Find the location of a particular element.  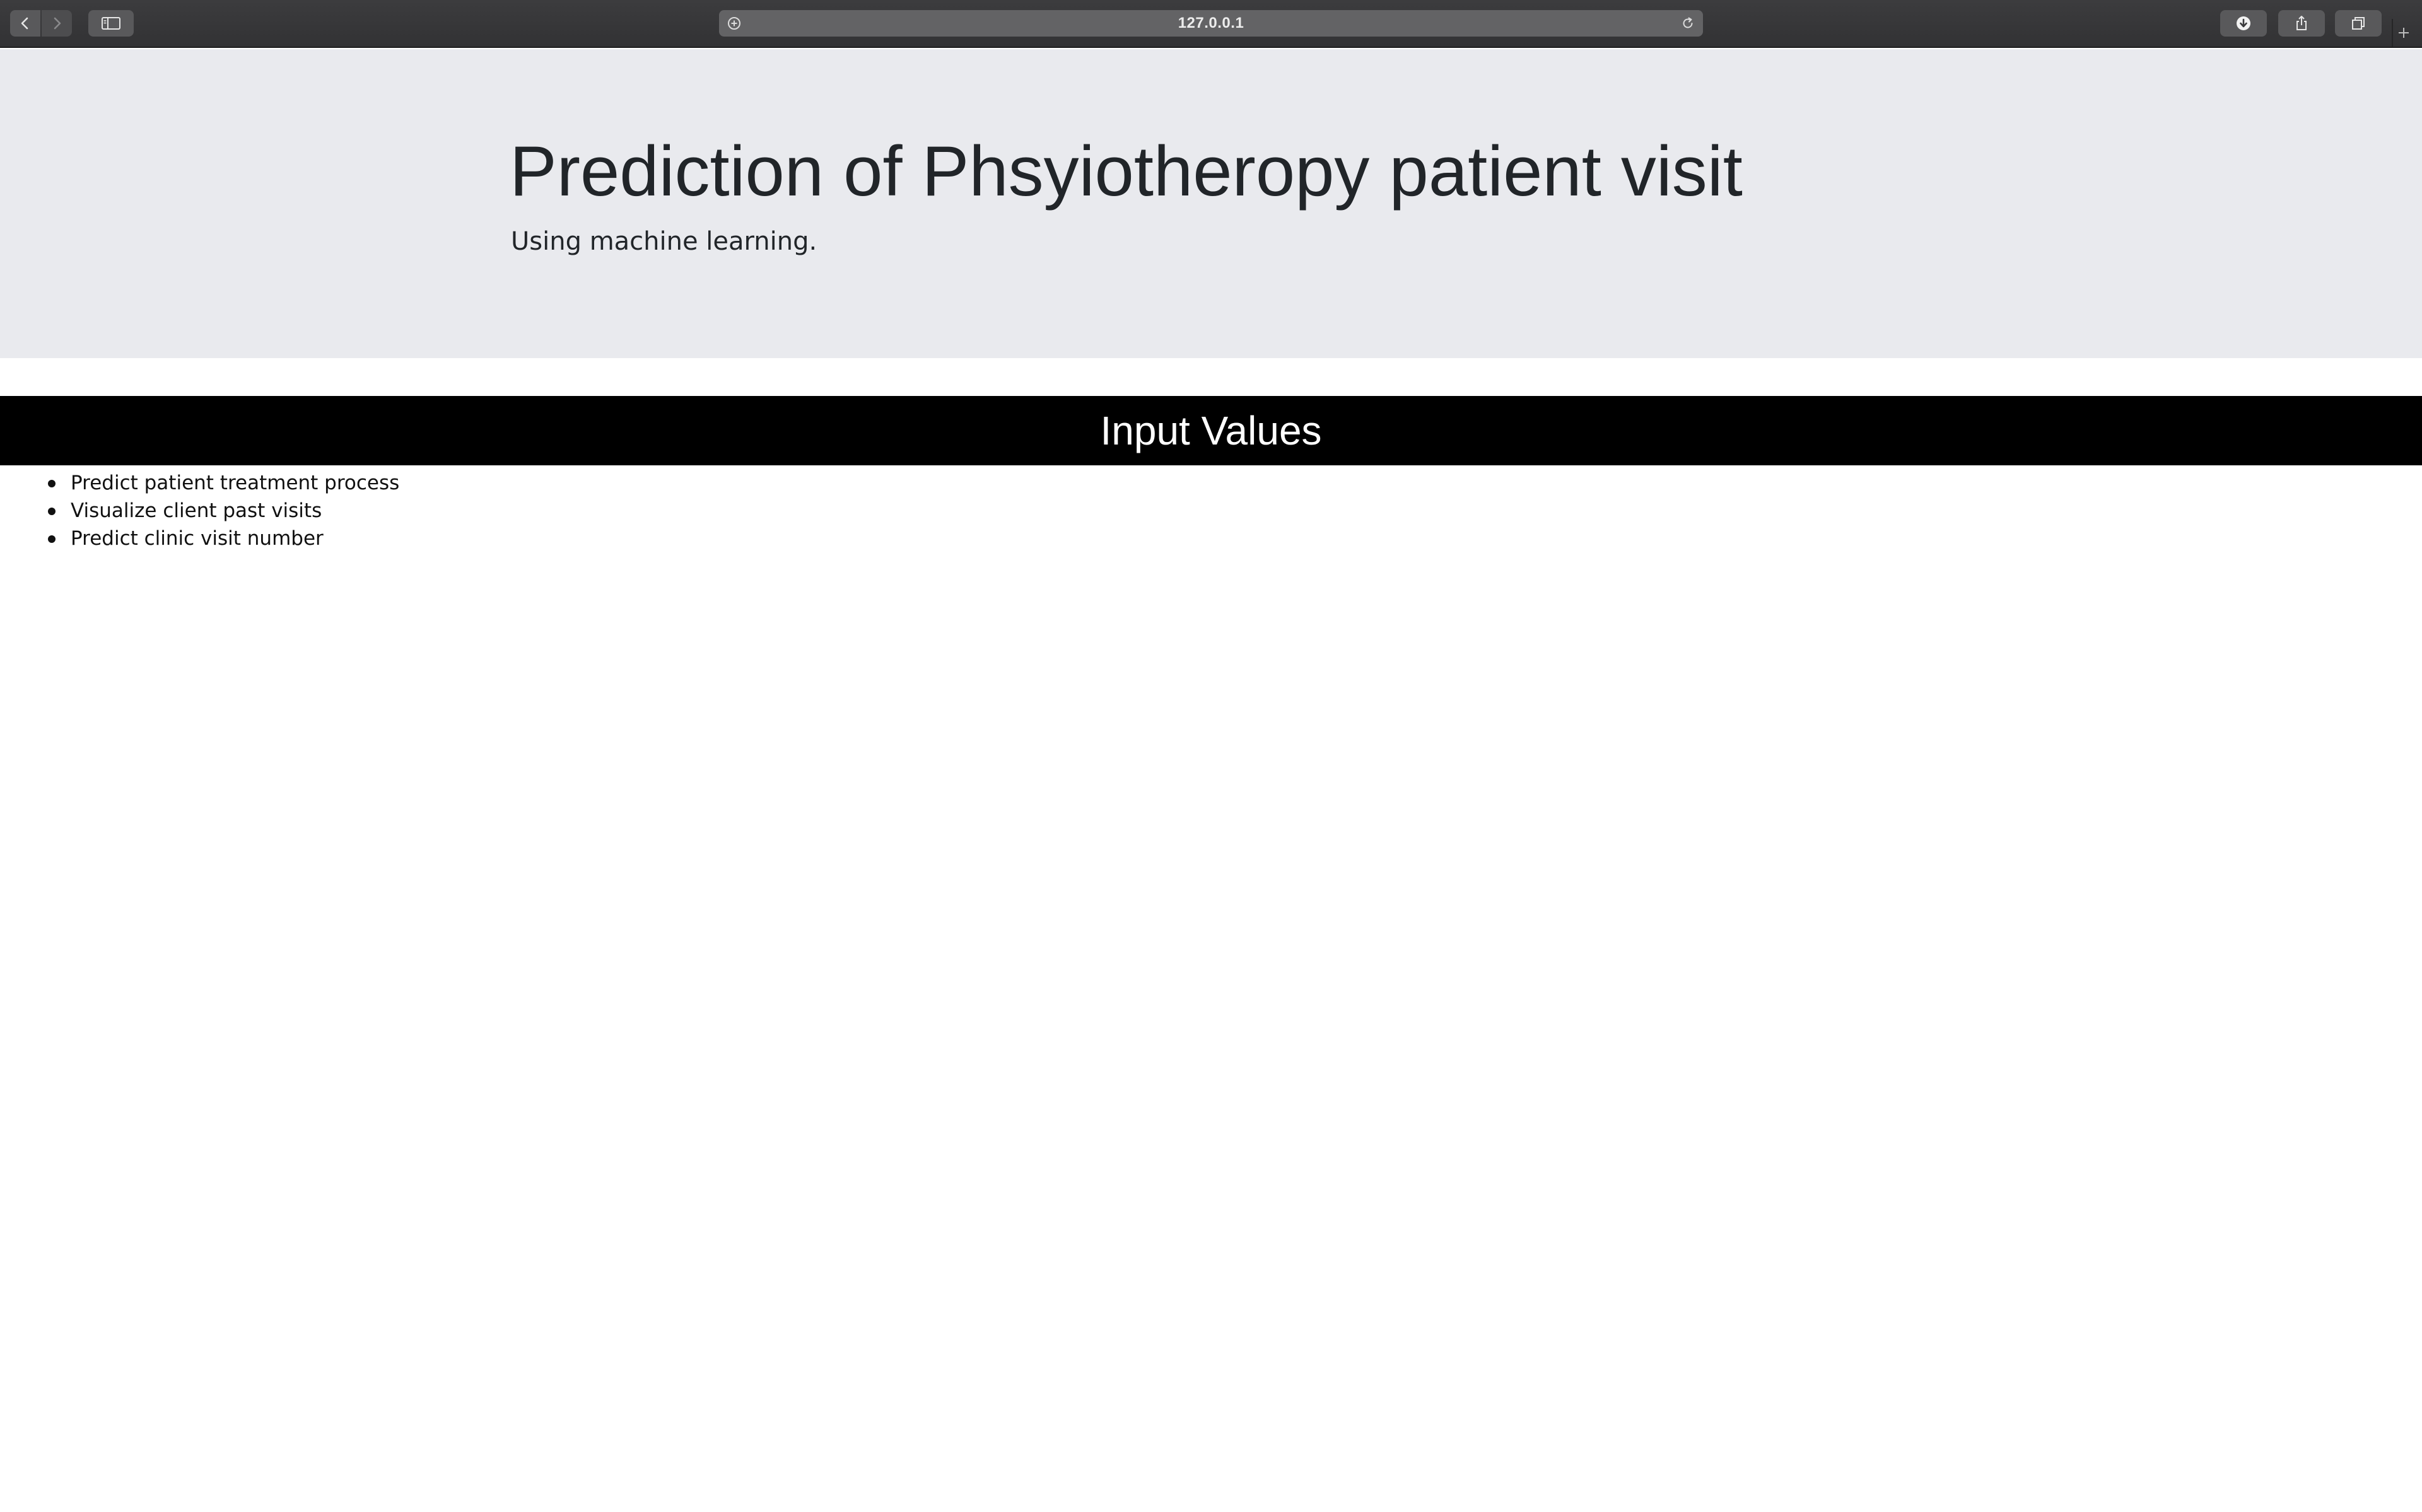

url-text: 127.0.0.1 is located at coordinates (1211, 24).